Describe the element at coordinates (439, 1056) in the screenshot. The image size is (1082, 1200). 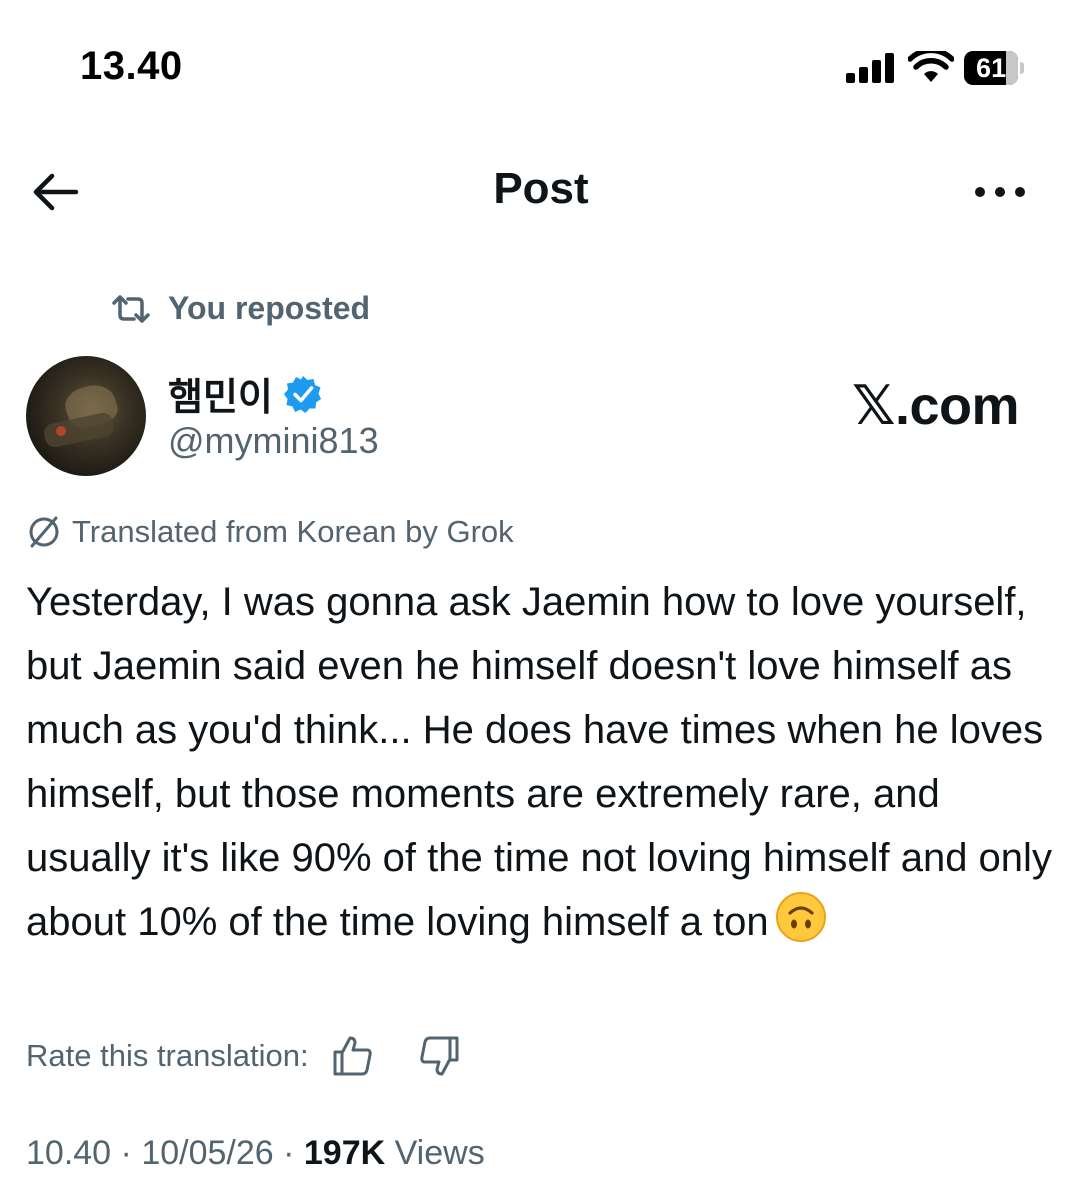
I see `thumbs-down-icon` at that location.